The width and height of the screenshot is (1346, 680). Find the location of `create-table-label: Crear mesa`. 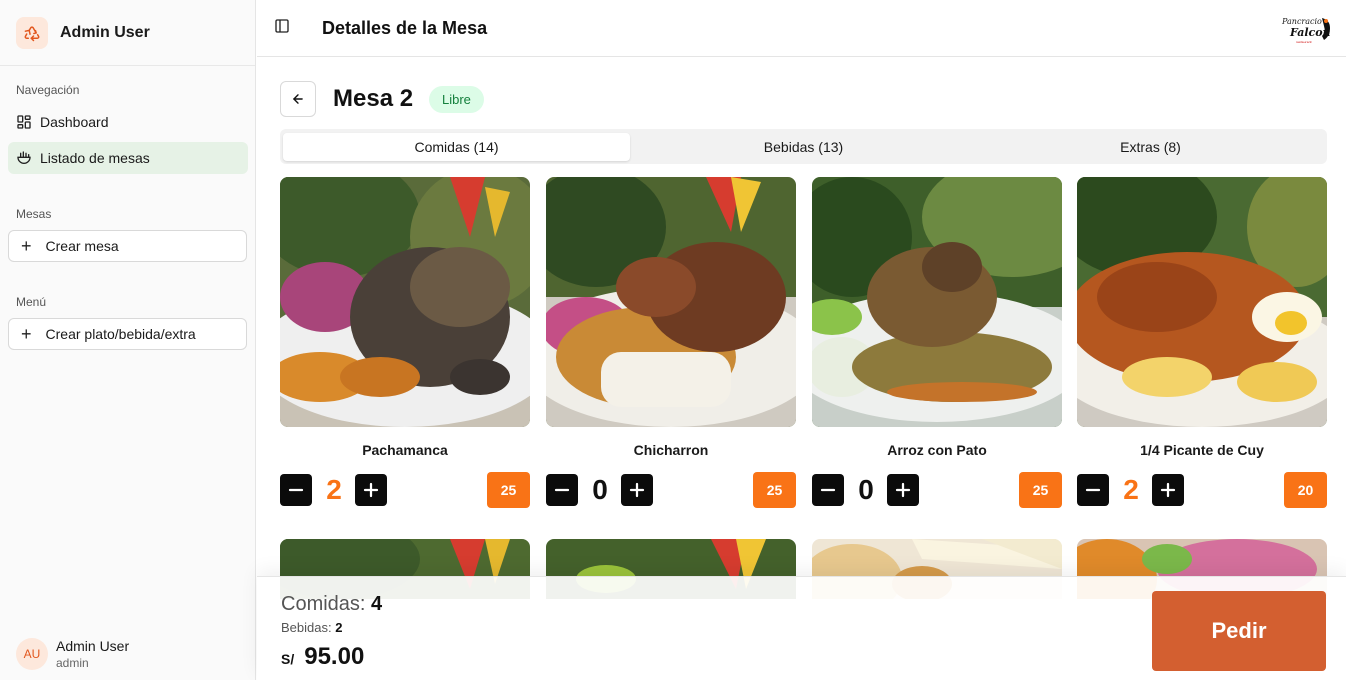

create-table-label: Crear mesa is located at coordinates (82, 246).